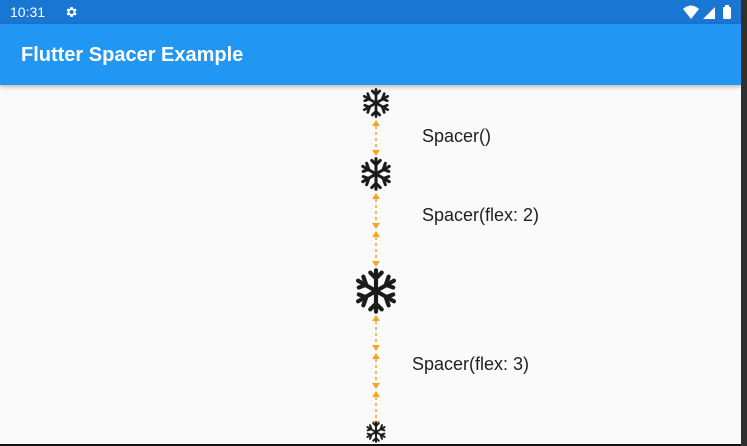 The image size is (747, 446). What do you see at coordinates (457, 136) in the screenshot?
I see `spacer-label-1: Spacer()` at bounding box center [457, 136].